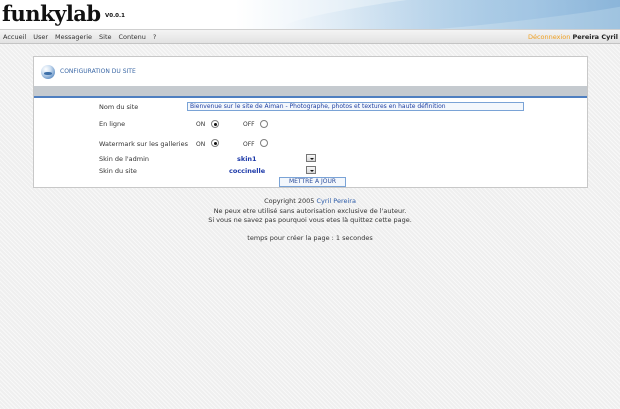 This screenshot has width=620, height=409. What do you see at coordinates (73, 37) in the screenshot?
I see `nav-item-messagerie: Messagerie` at bounding box center [73, 37].